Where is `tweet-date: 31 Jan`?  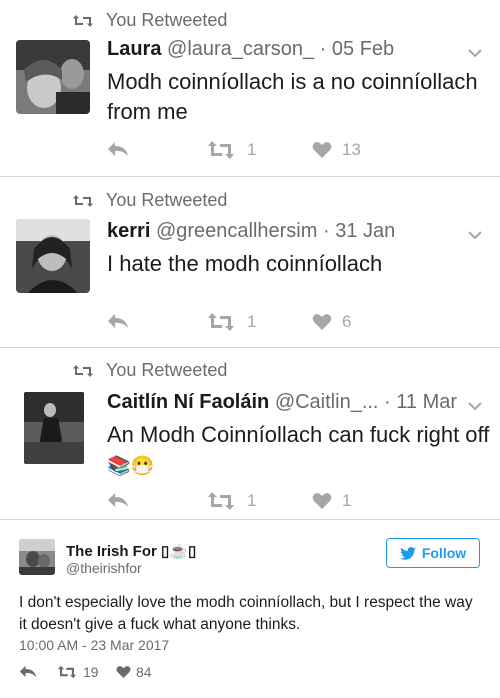
tweet-date: 31 Jan is located at coordinates (365, 231).